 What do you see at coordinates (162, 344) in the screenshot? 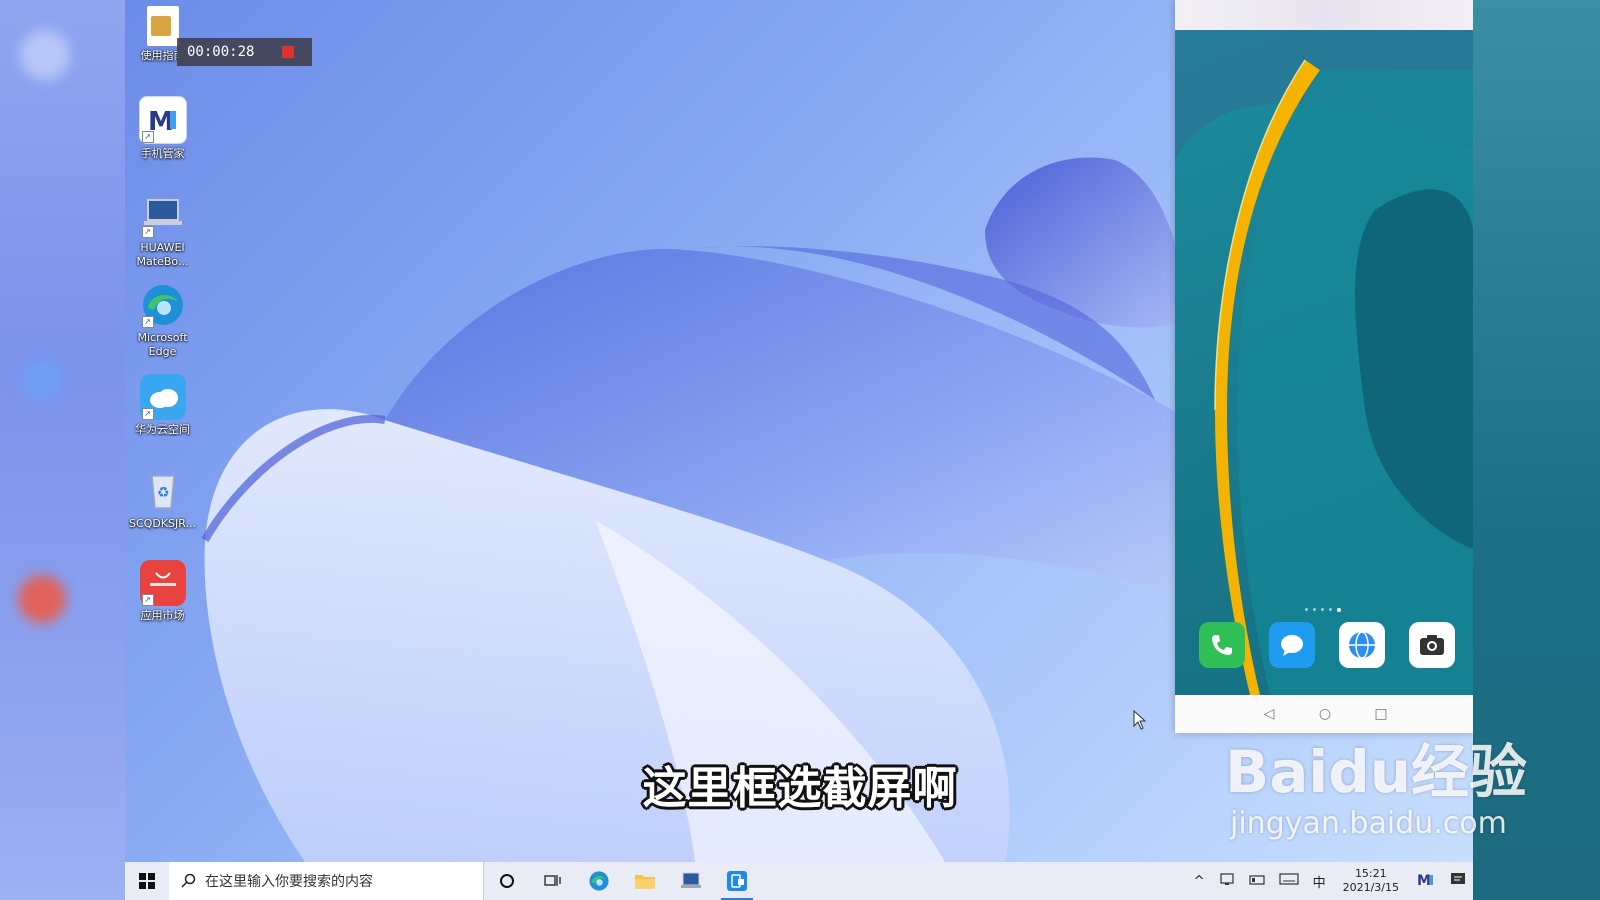
I see `desktop-icon-label: Microsoft Edge` at bounding box center [162, 344].